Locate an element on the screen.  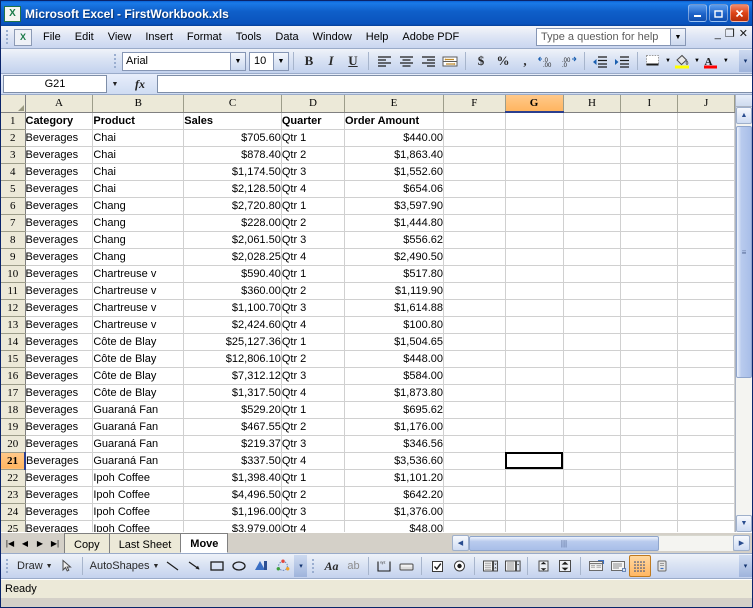
active-cell is located at coordinates (534, 461).